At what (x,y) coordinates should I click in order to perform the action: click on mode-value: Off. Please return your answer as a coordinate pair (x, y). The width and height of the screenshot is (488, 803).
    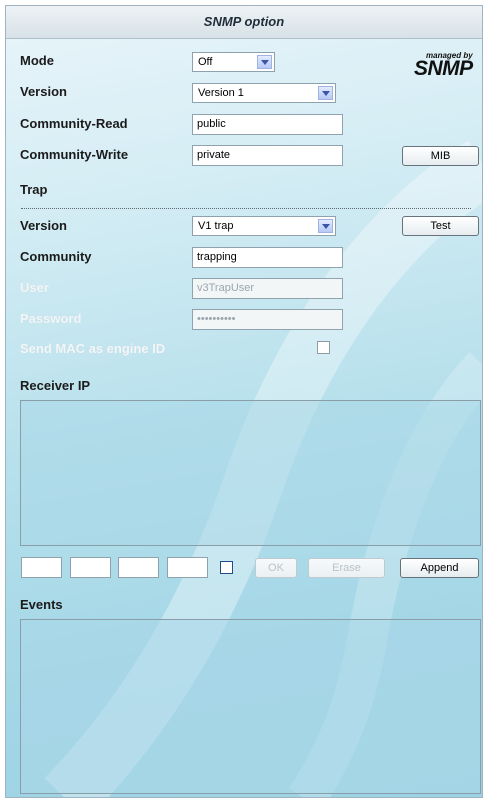
    Looking at the image, I should click on (205, 62).